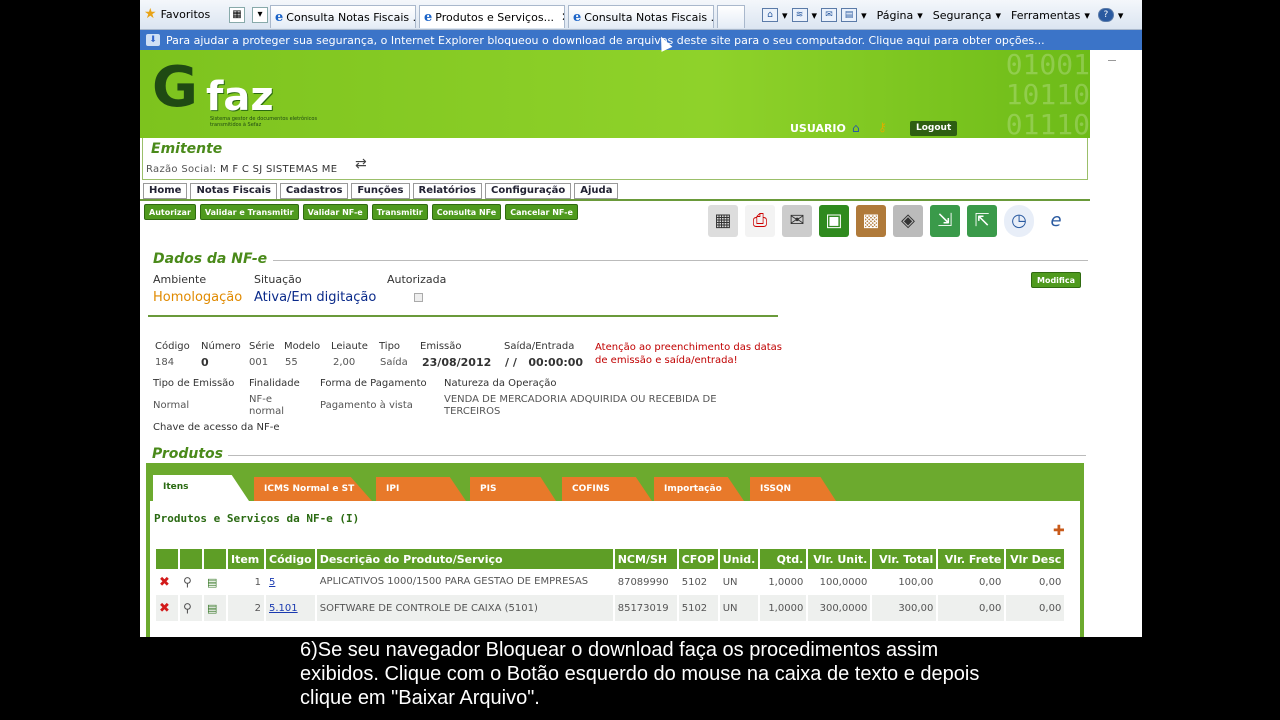 This screenshot has width=1280, height=720. I want to click on calculator-icon: ▦, so click(723, 221).